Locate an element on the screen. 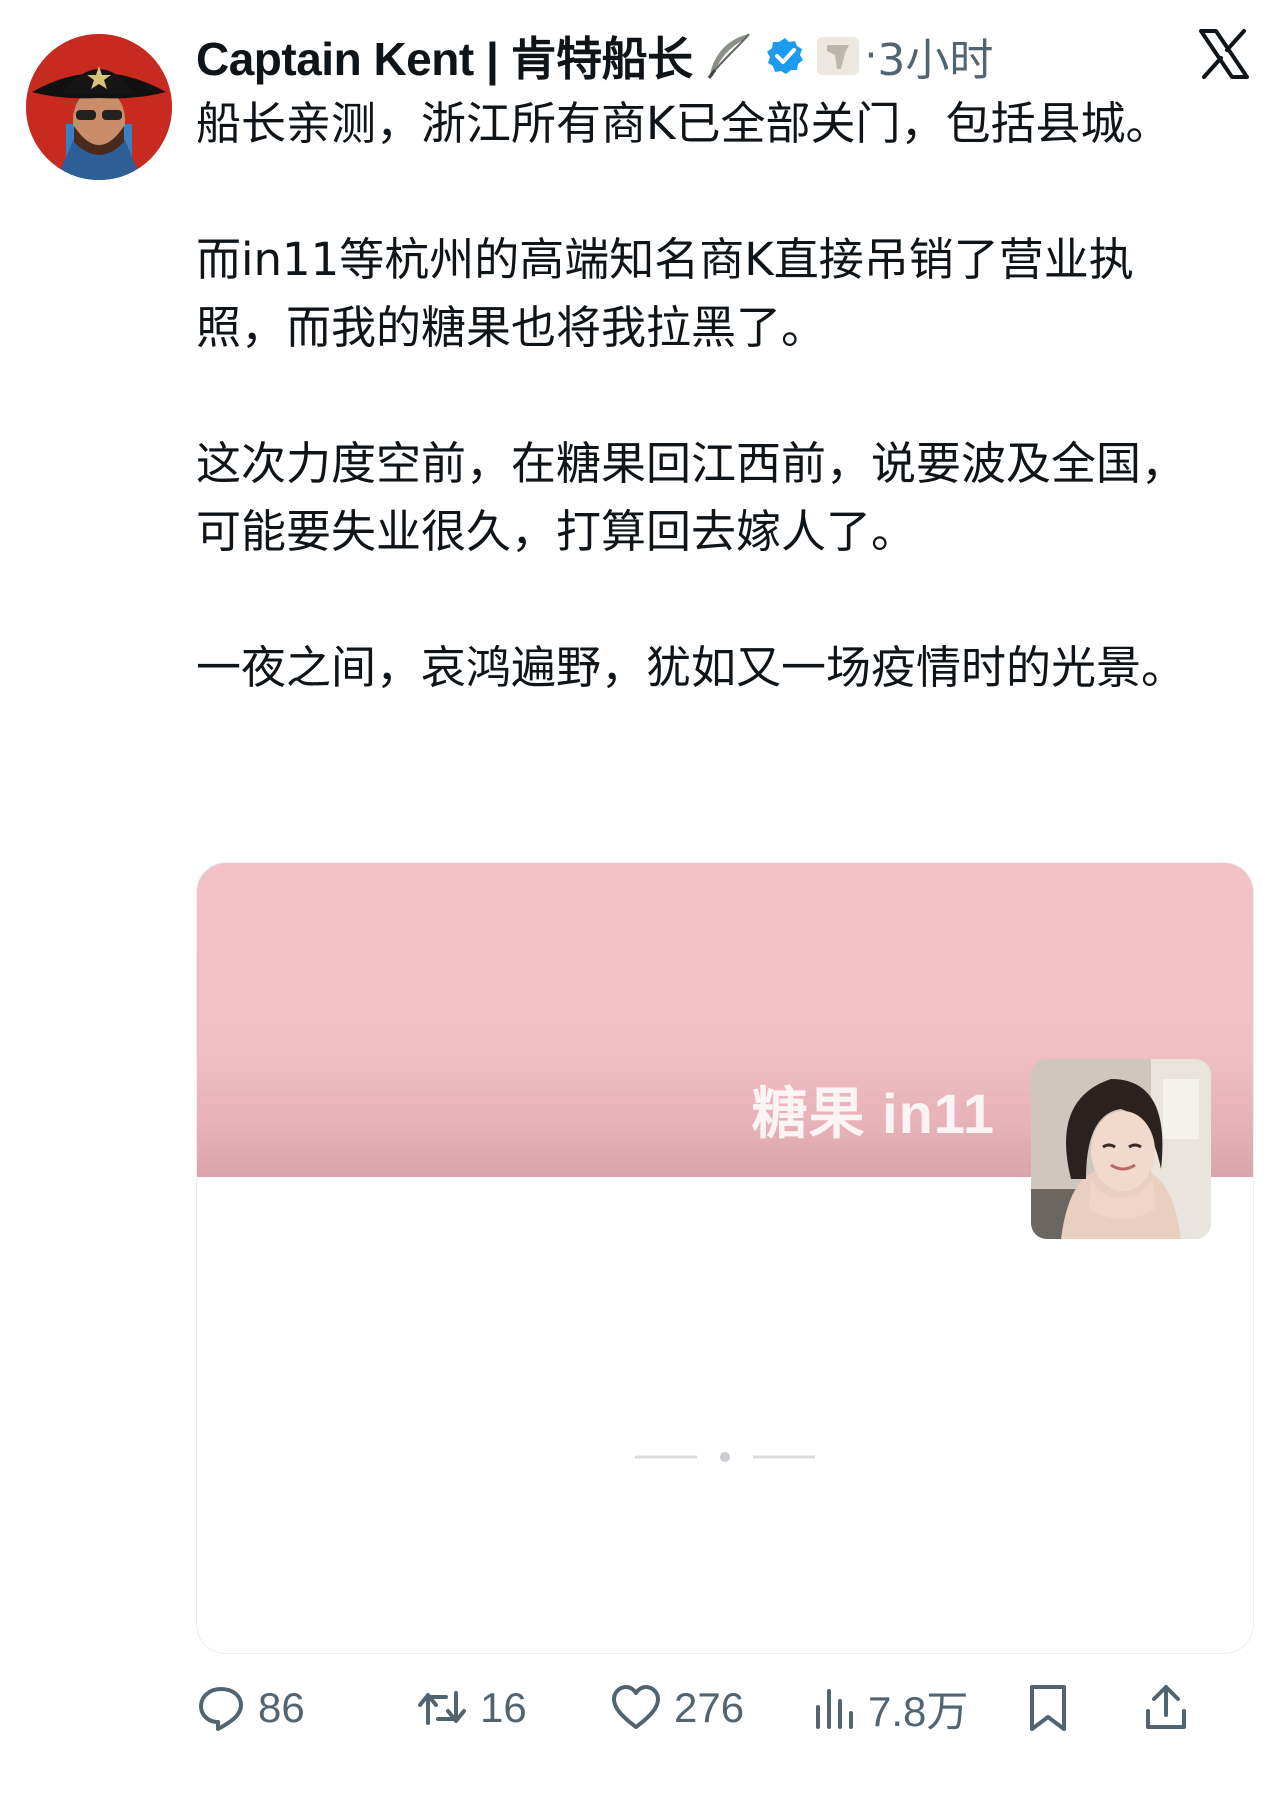 The image size is (1279, 1793). loading-indicator is located at coordinates (725, 1455).